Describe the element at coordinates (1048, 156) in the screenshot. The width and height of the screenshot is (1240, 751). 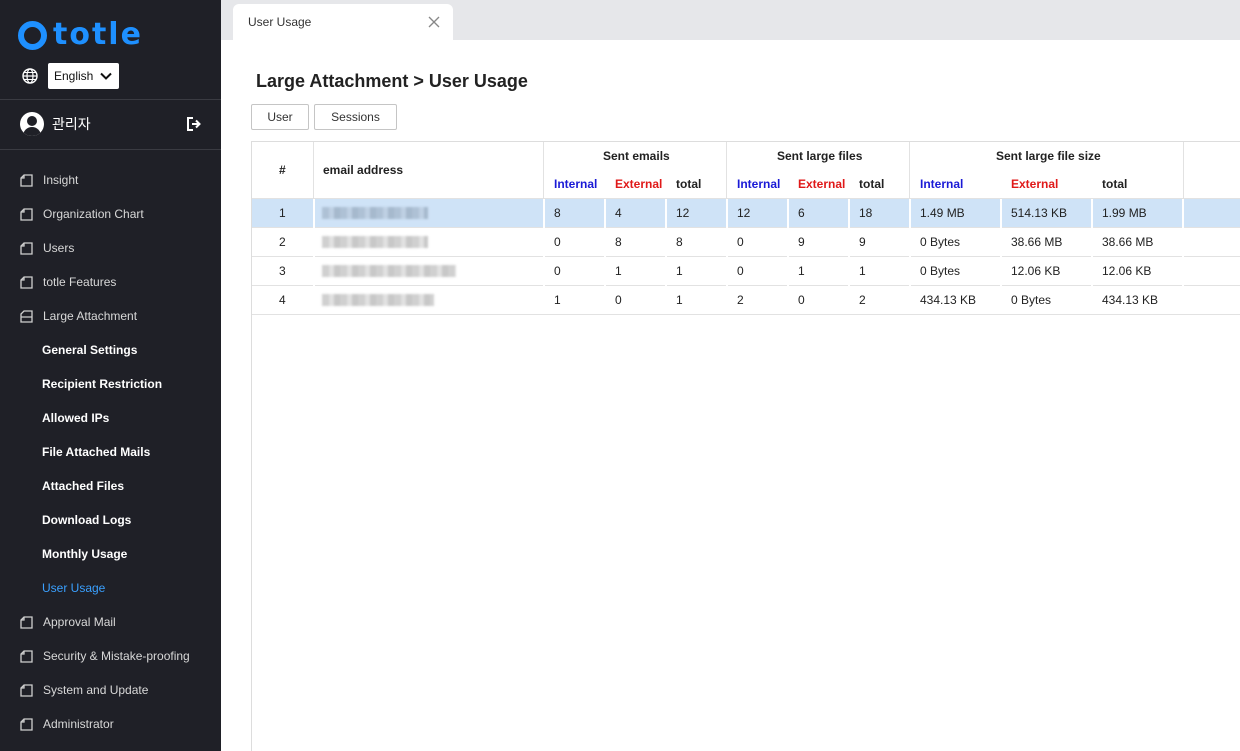
I see `column-group-sent-large-file-size: Sent large file size` at that location.